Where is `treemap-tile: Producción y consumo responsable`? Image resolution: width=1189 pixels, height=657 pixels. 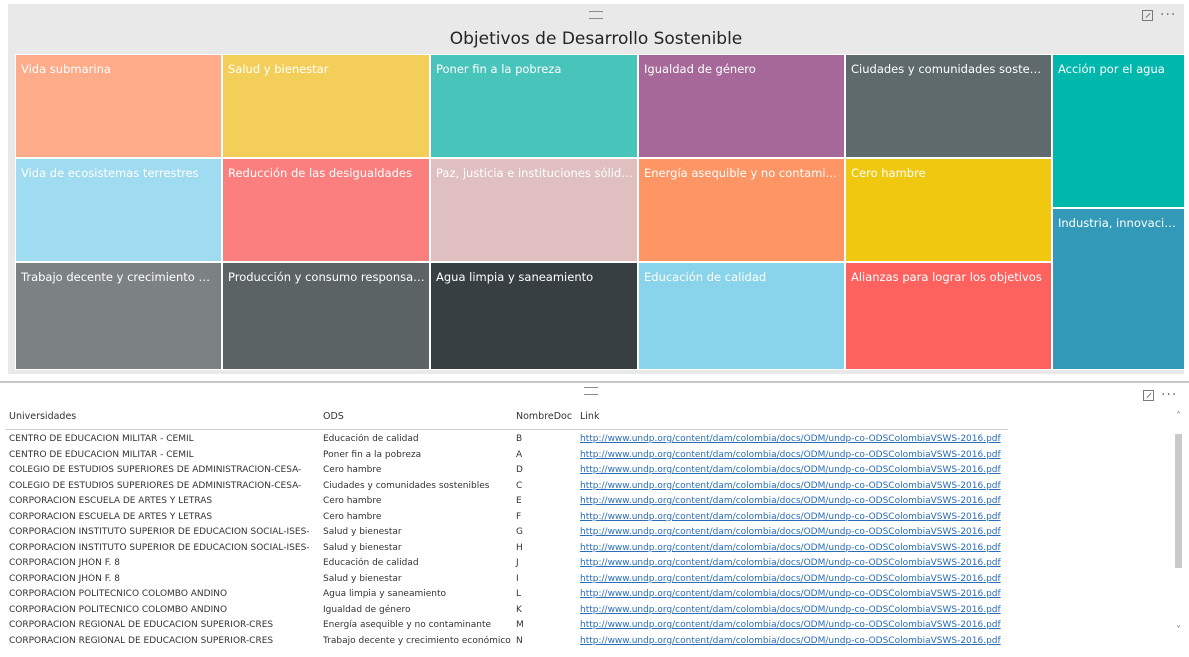 treemap-tile: Producción y consumo responsable is located at coordinates (326, 316).